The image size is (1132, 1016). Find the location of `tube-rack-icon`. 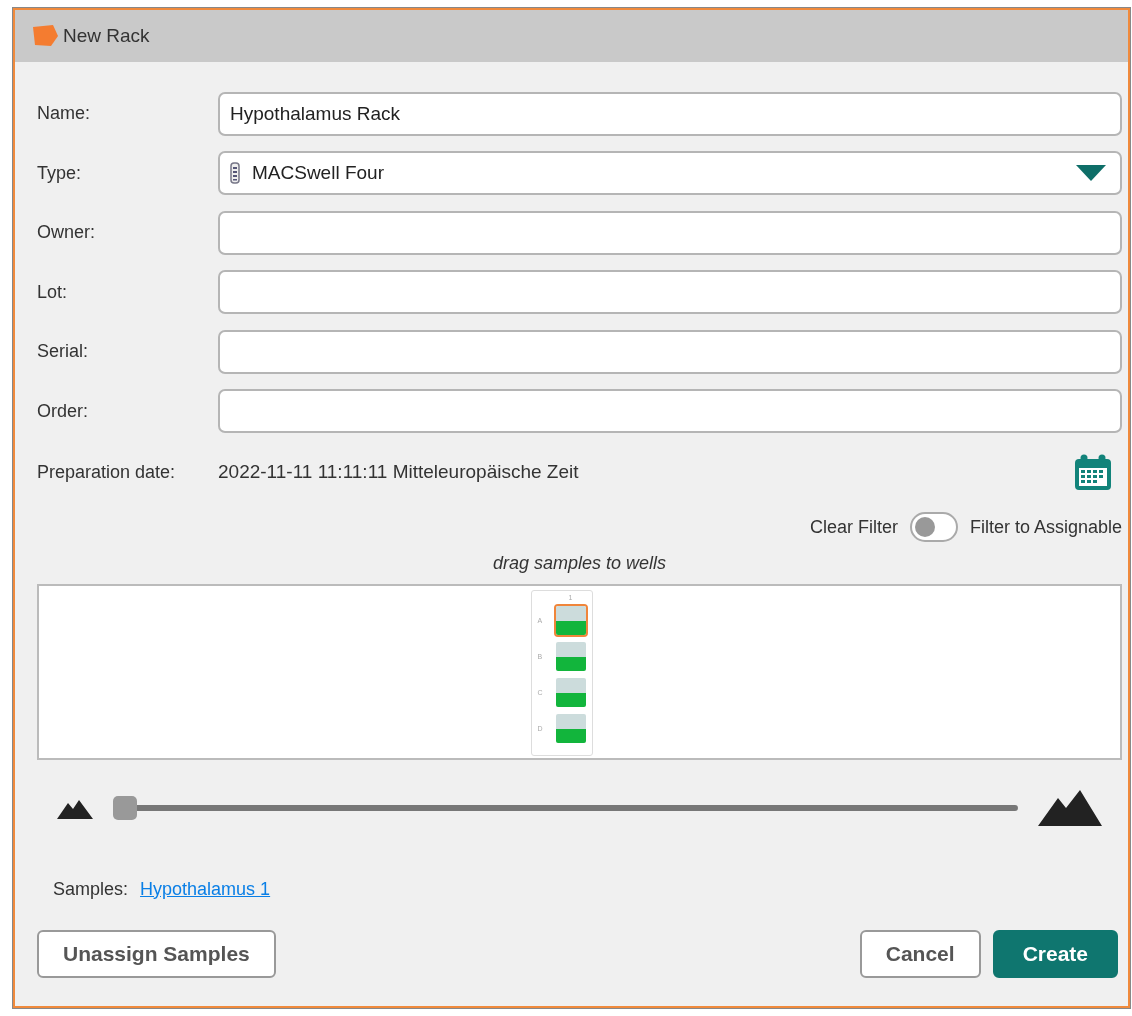

tube-rack-icon is located at coordinates (235, 173).